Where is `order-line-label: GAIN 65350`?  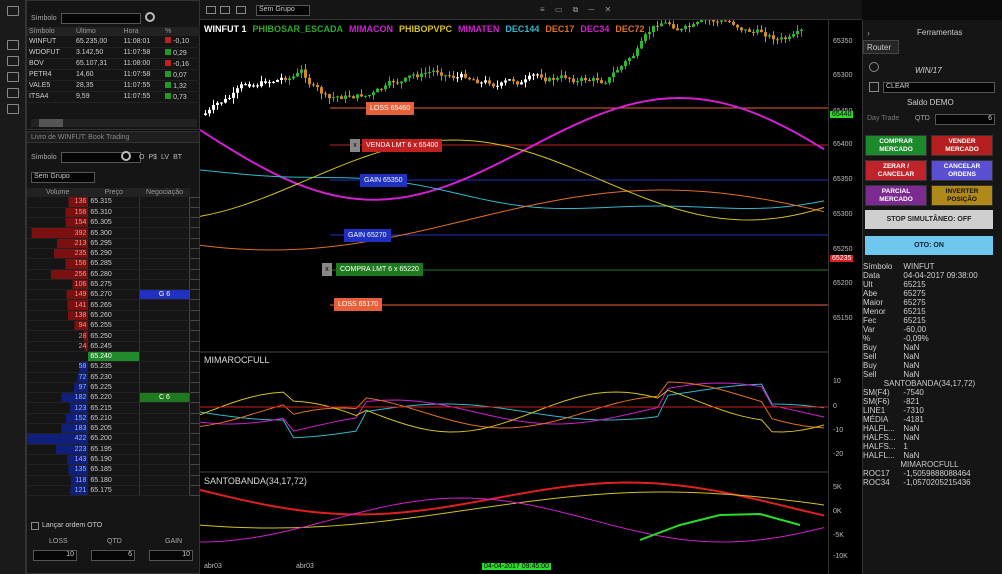
order-line-label: GAIN 65350 is located at coordinates (383, 180).